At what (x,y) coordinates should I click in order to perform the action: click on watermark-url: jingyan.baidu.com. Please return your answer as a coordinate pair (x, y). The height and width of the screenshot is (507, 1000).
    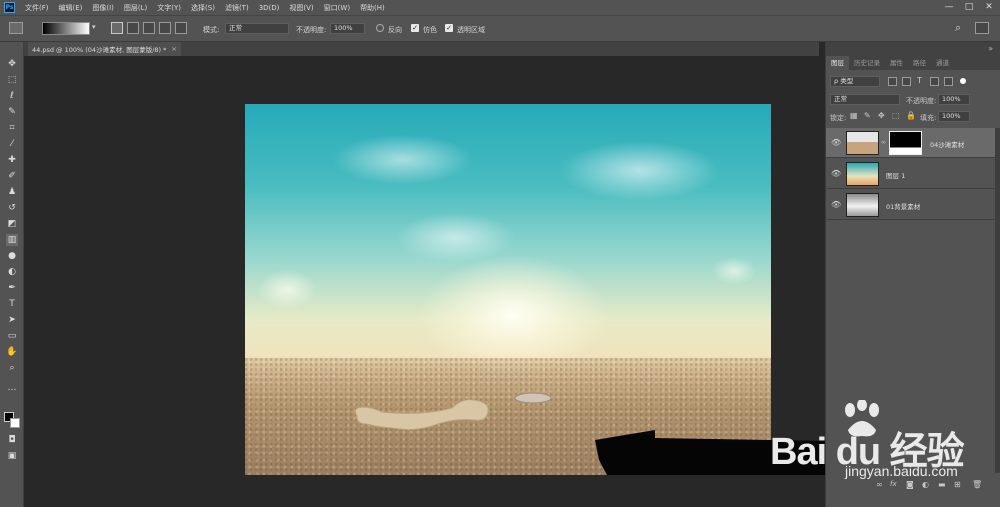
    Looking at the image, I should click on (901, 471).